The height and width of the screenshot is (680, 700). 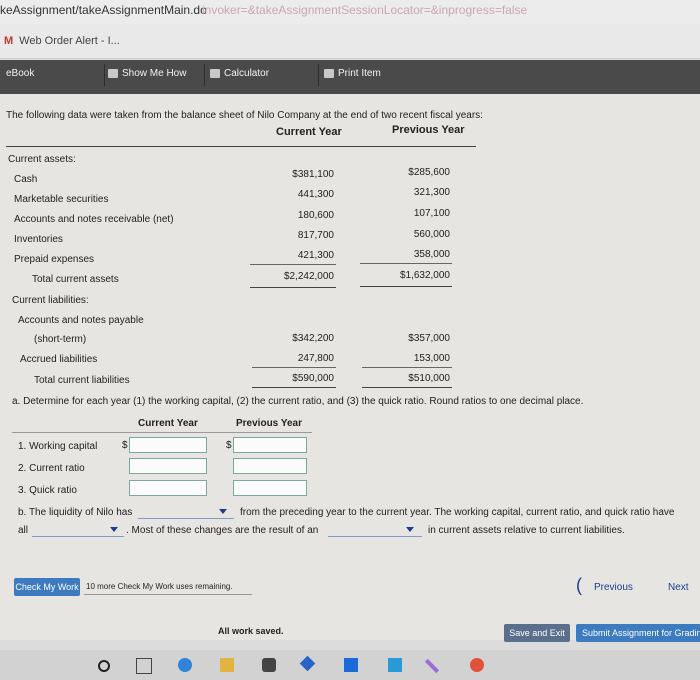 What do you see at coordinates (638, 633) in the screenshot?
I see `submit-assignment-button: Submit Assignment for Grading` at bounding box center [638, 633].